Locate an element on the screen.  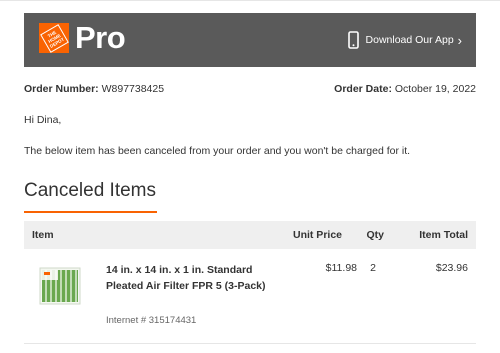
order-number-value: W897738425 is located at coordinates (133, 89).